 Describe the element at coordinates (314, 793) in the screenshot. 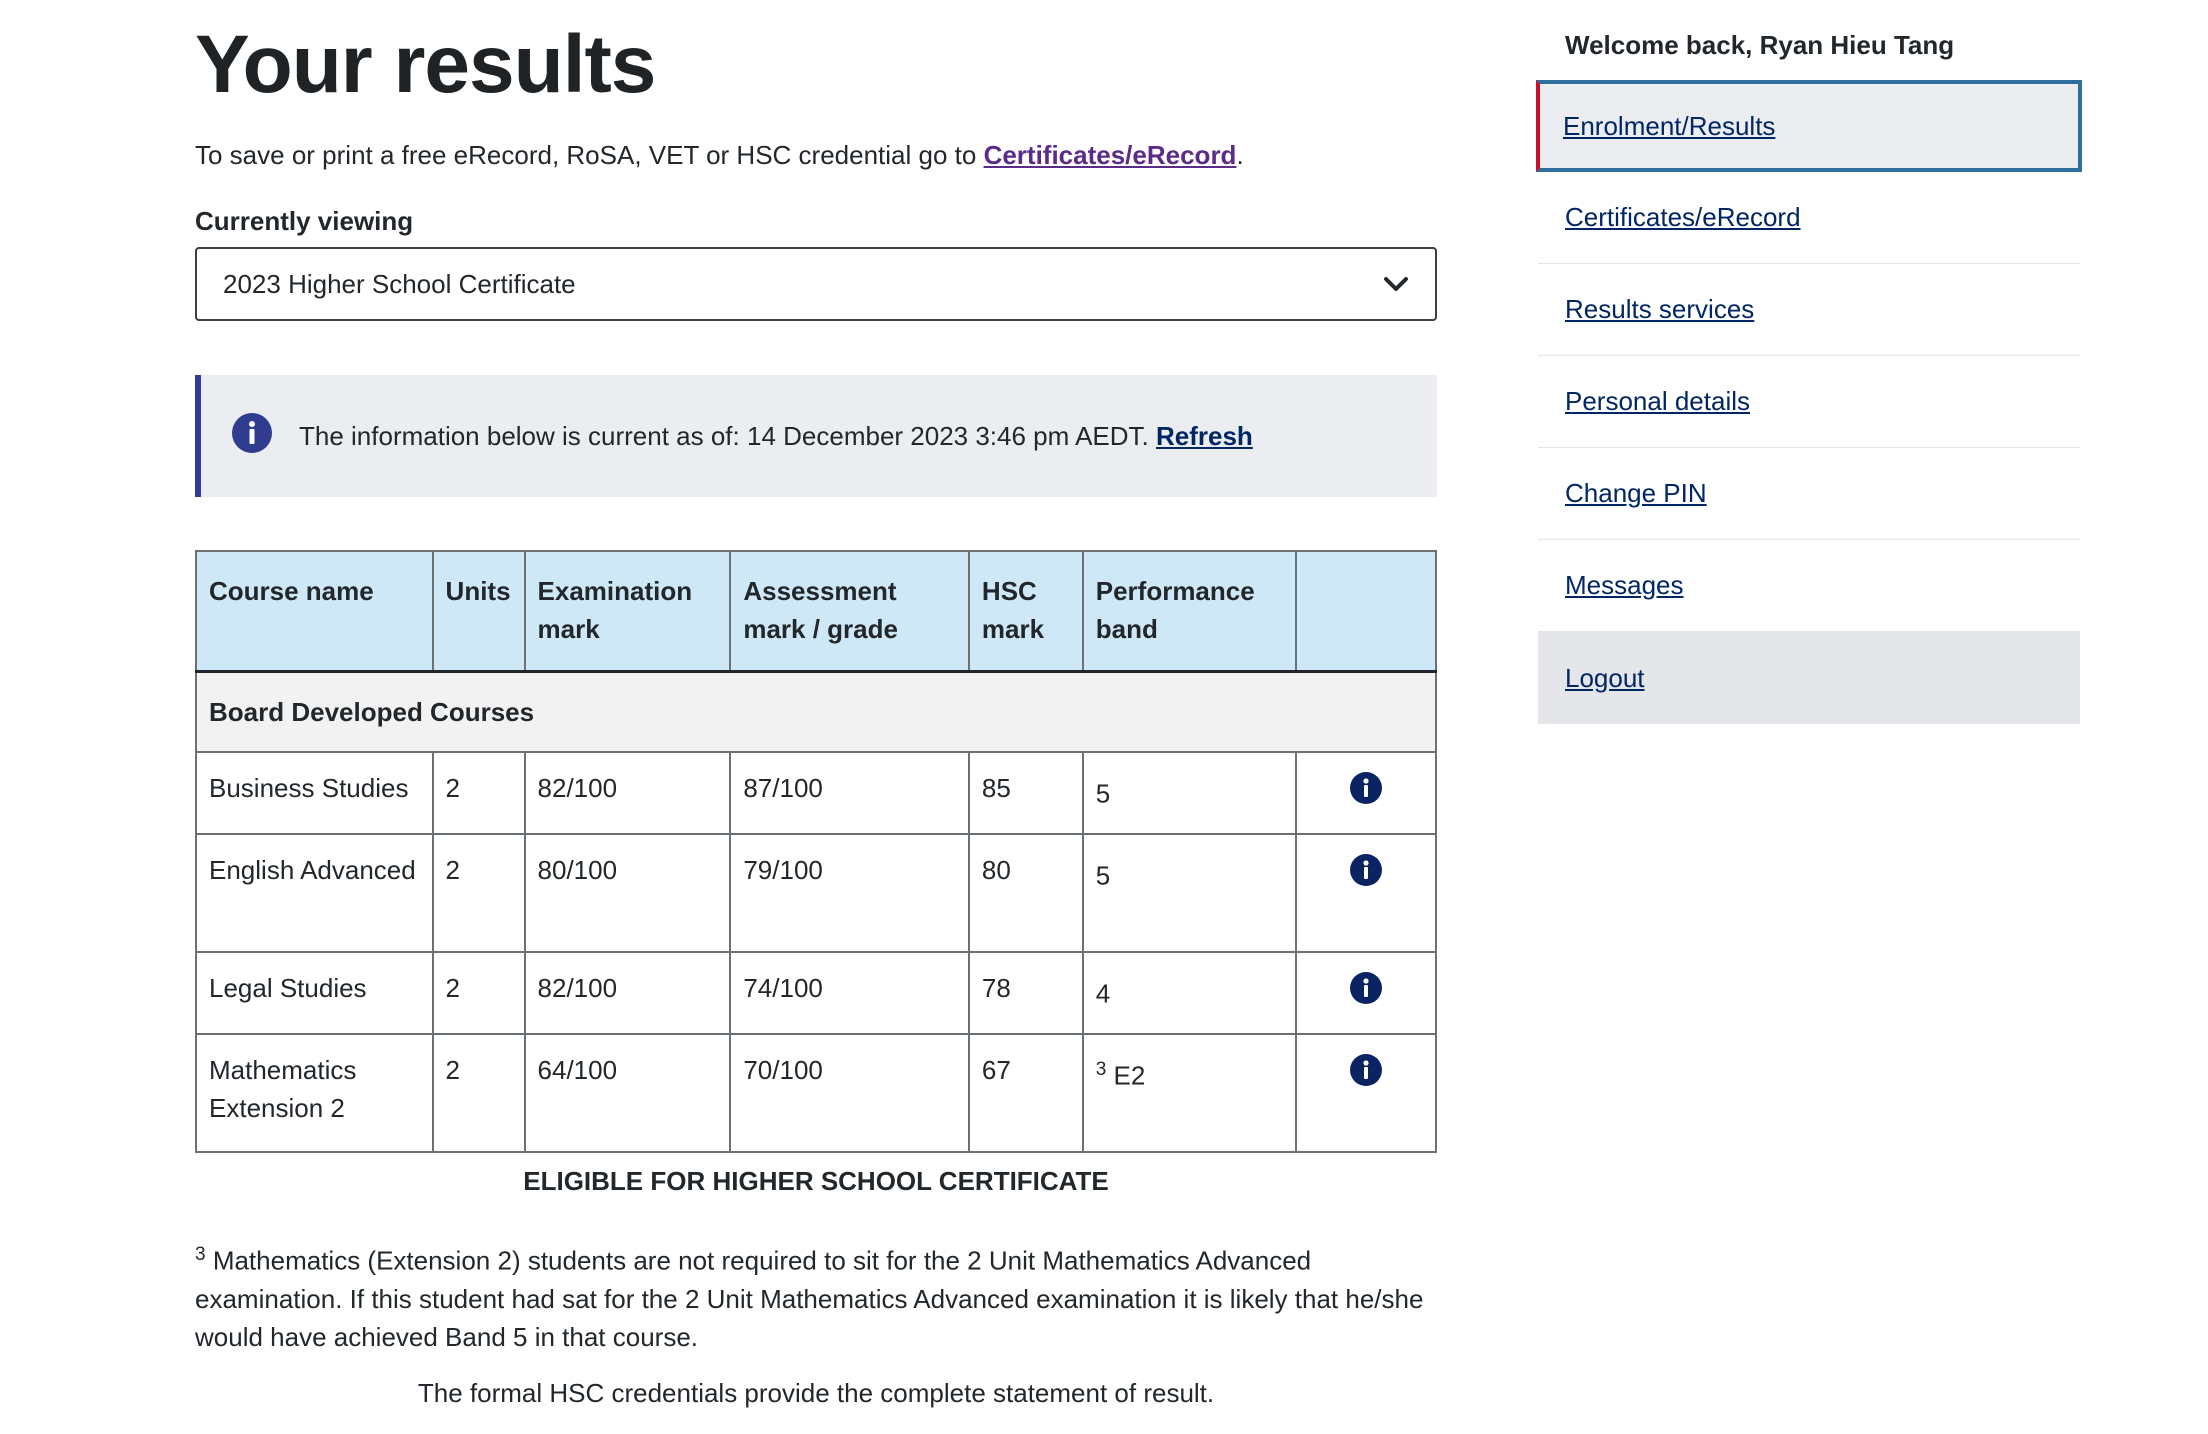

I see `course-name: Business Studies` at that location.